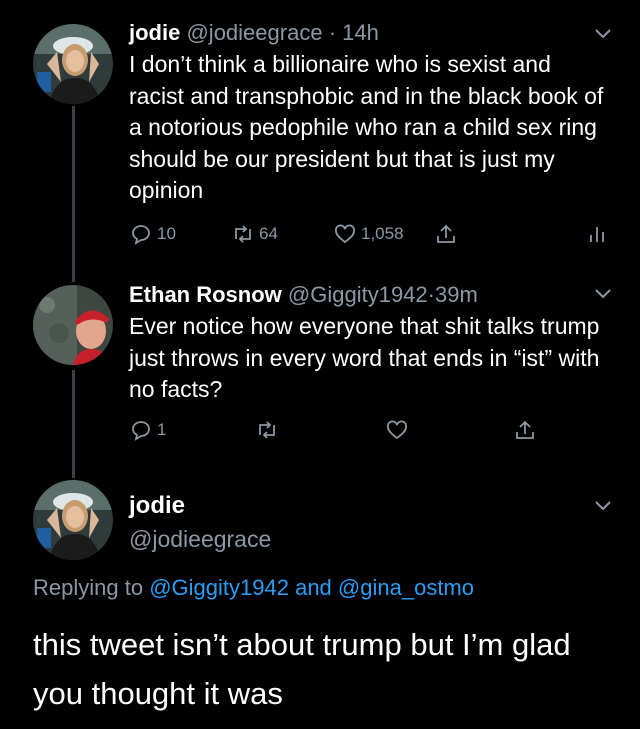  I want to click on tweet-1-share-button, so click(446, 234).